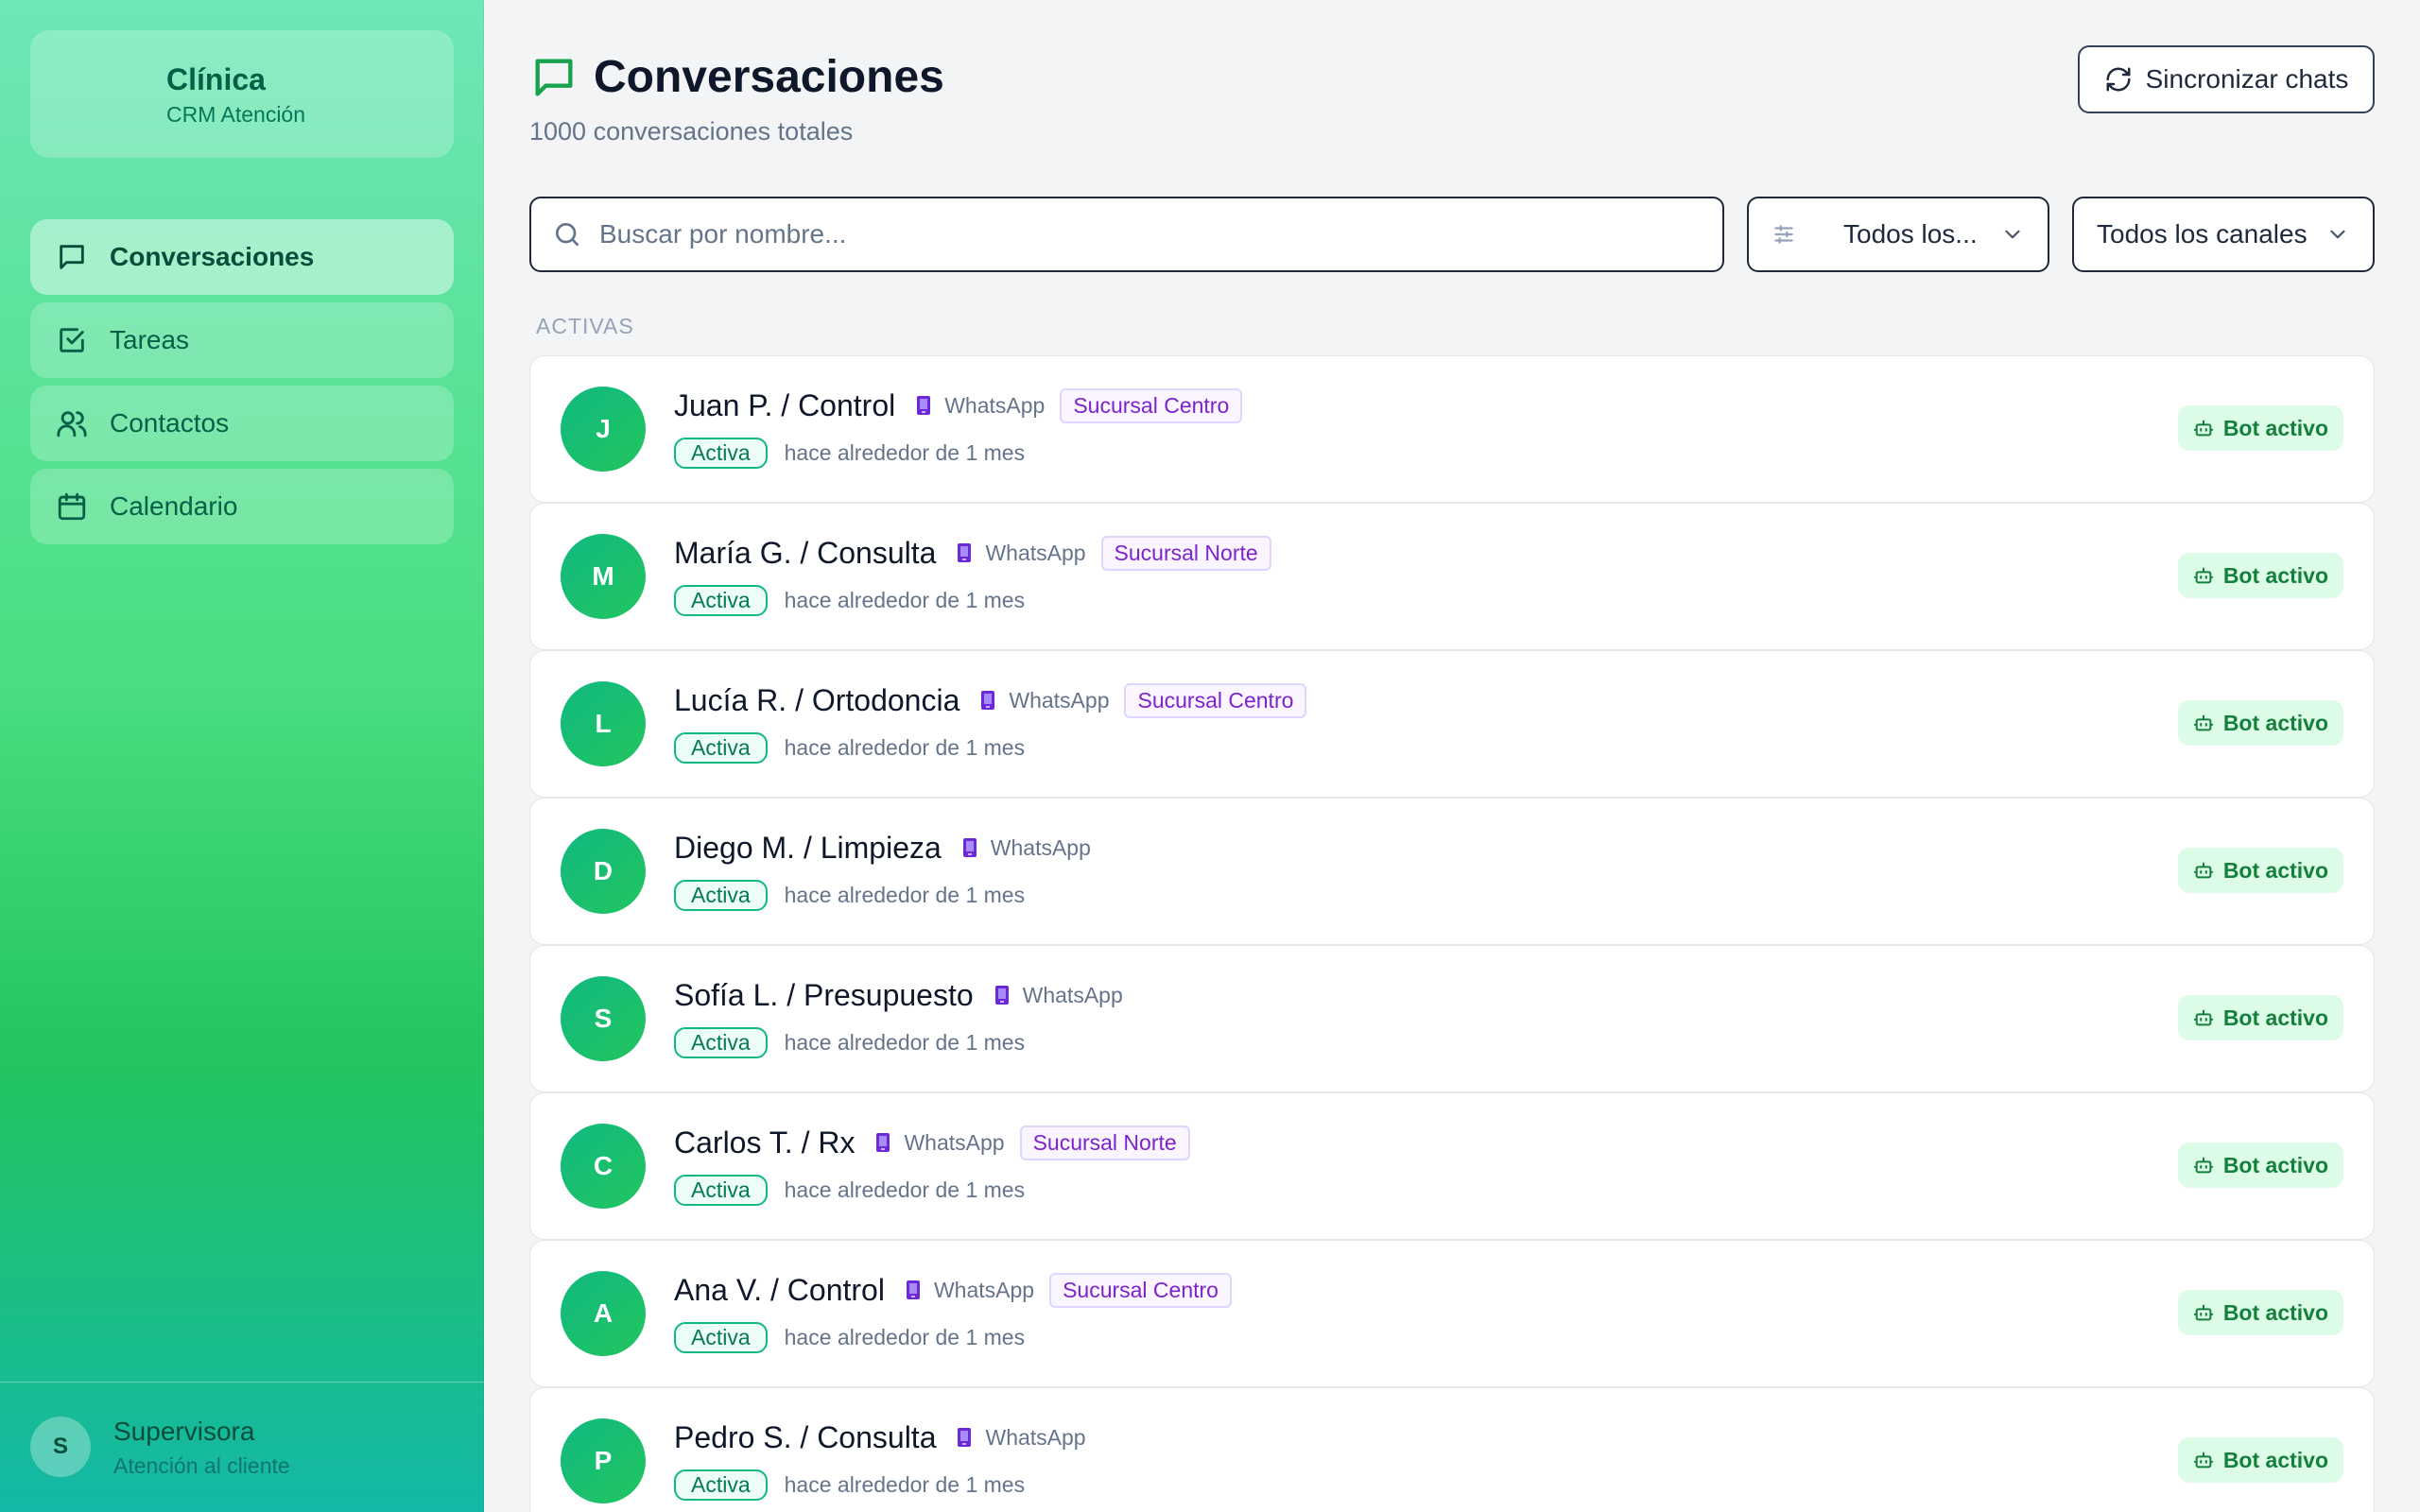 This screenshot has width=2420, height=1512. I want to click on sidebar-item-calendario: Calendario, so click(242, 506).